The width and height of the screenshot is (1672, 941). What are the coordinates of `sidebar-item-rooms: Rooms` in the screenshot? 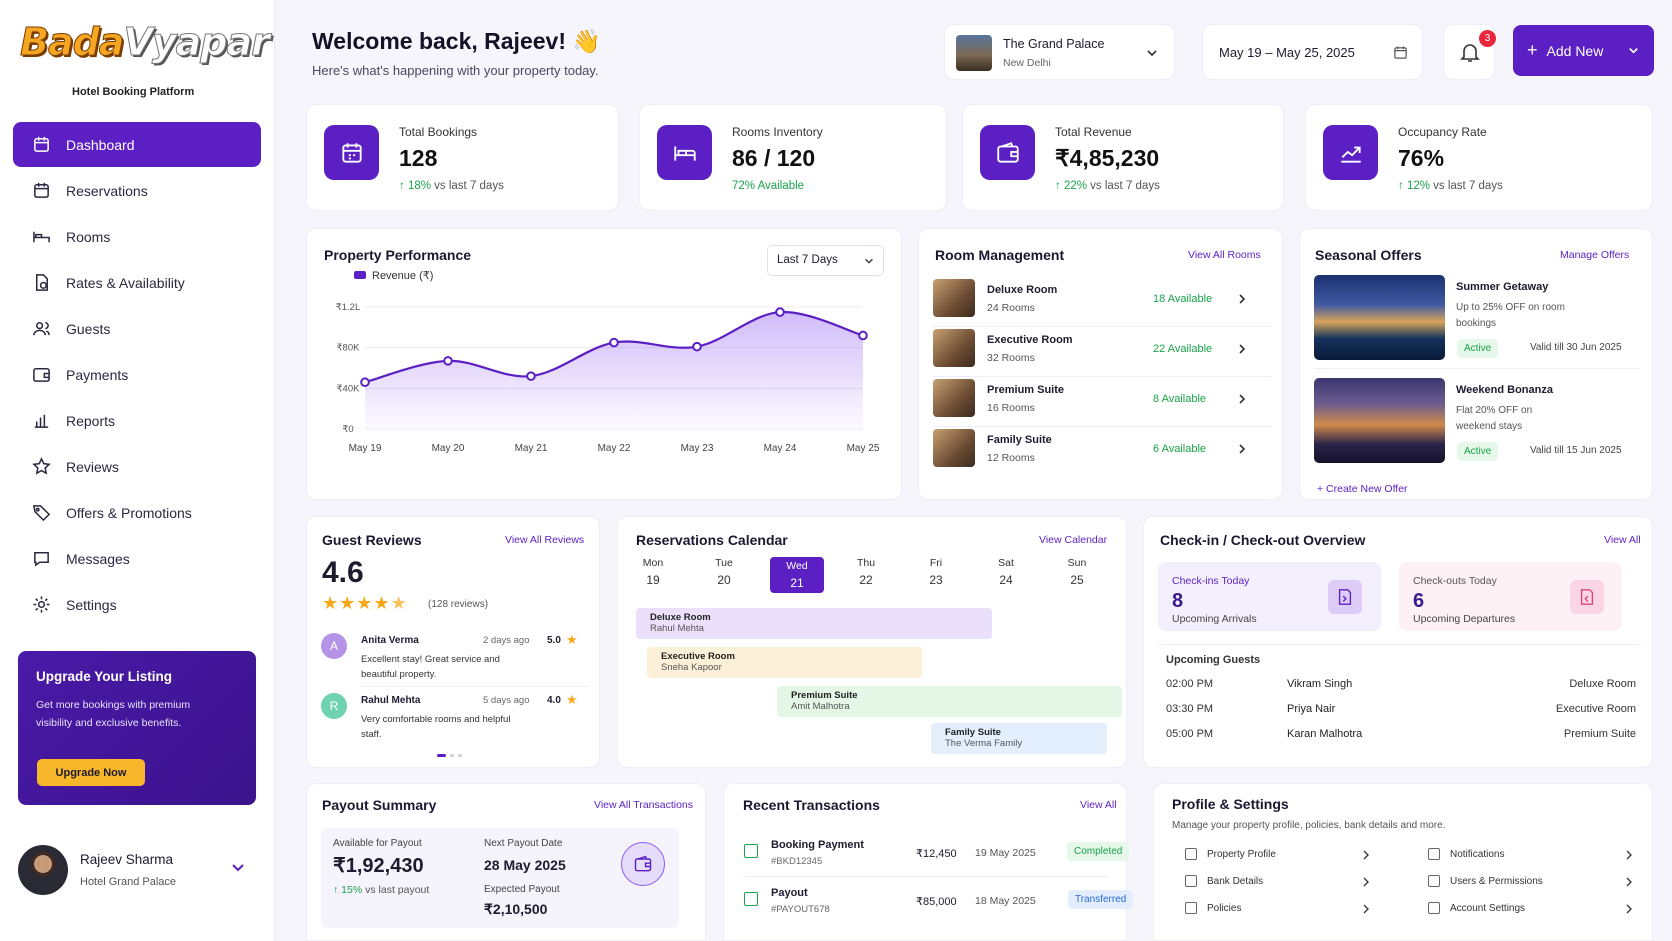 It's located at (137, 236).